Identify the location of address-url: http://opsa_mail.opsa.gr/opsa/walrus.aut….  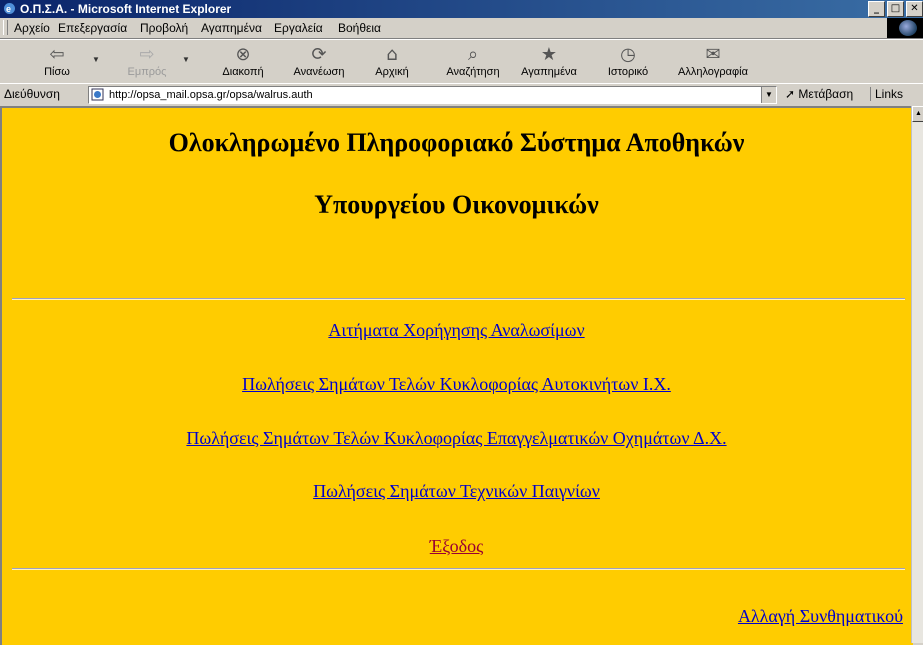
(211, 95).